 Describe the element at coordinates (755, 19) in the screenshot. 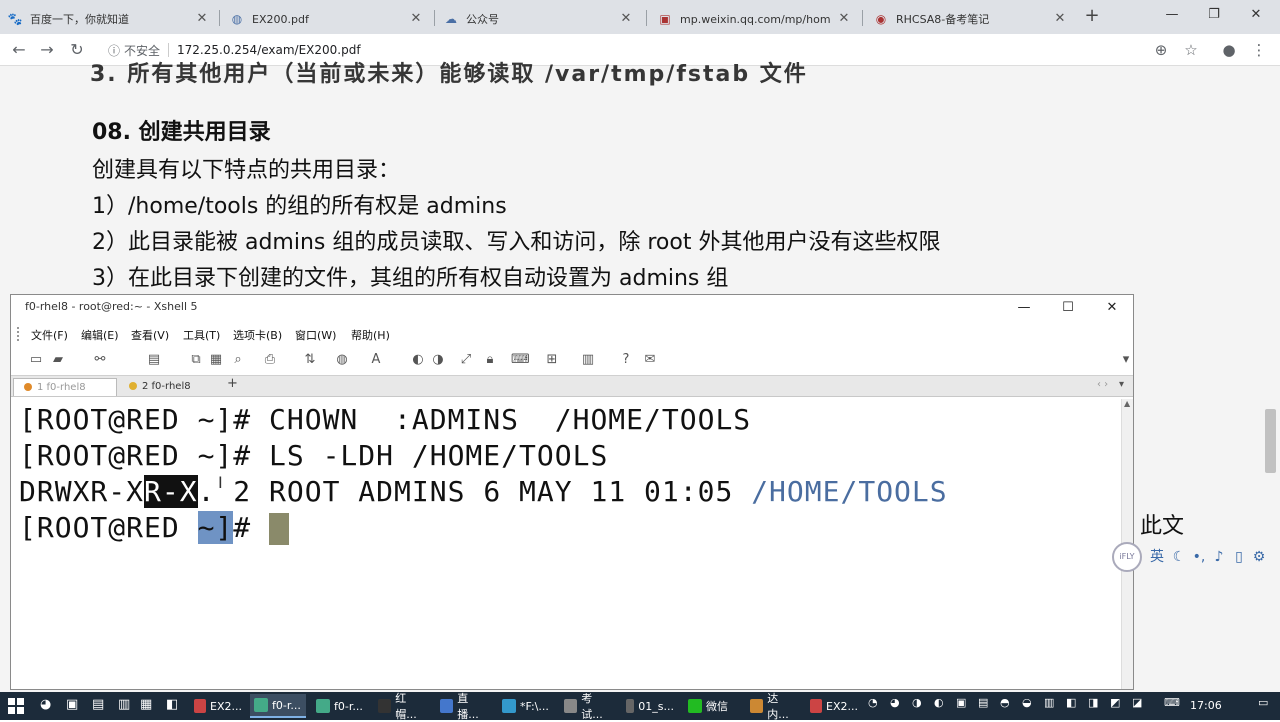

I see `browser-tab-weixin: ▣ mp.weixin.qq.com/mp/hom ✕` at that location.